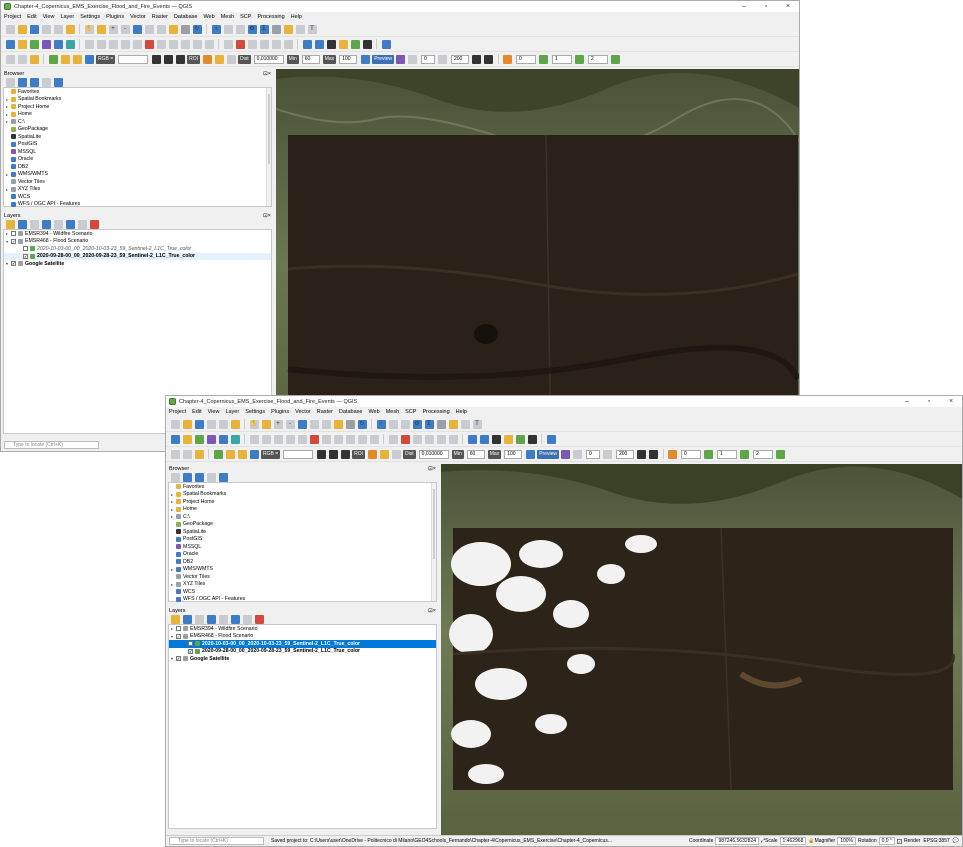 Image resolution: width=963 pixels, height=847 pixels. What do you see at coordinates (383, 59) in the screenshot?
I see `preview-button: Preview` at bounding box center [383, 59].